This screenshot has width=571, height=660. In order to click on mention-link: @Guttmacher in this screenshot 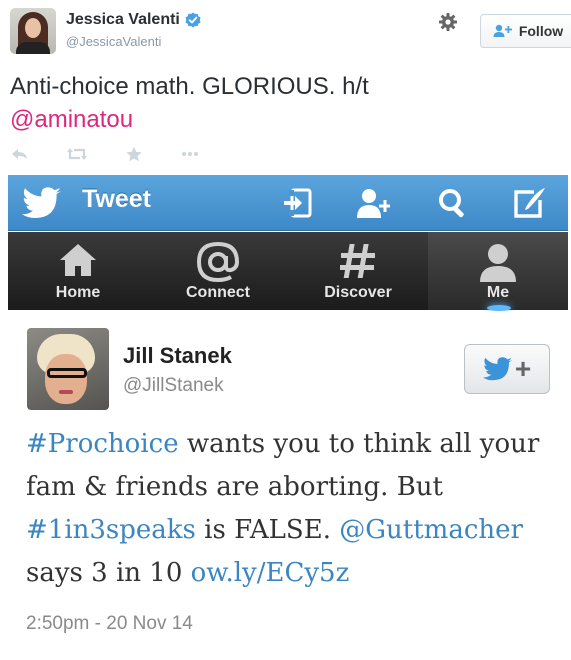, I will do `click(431, 530)`.